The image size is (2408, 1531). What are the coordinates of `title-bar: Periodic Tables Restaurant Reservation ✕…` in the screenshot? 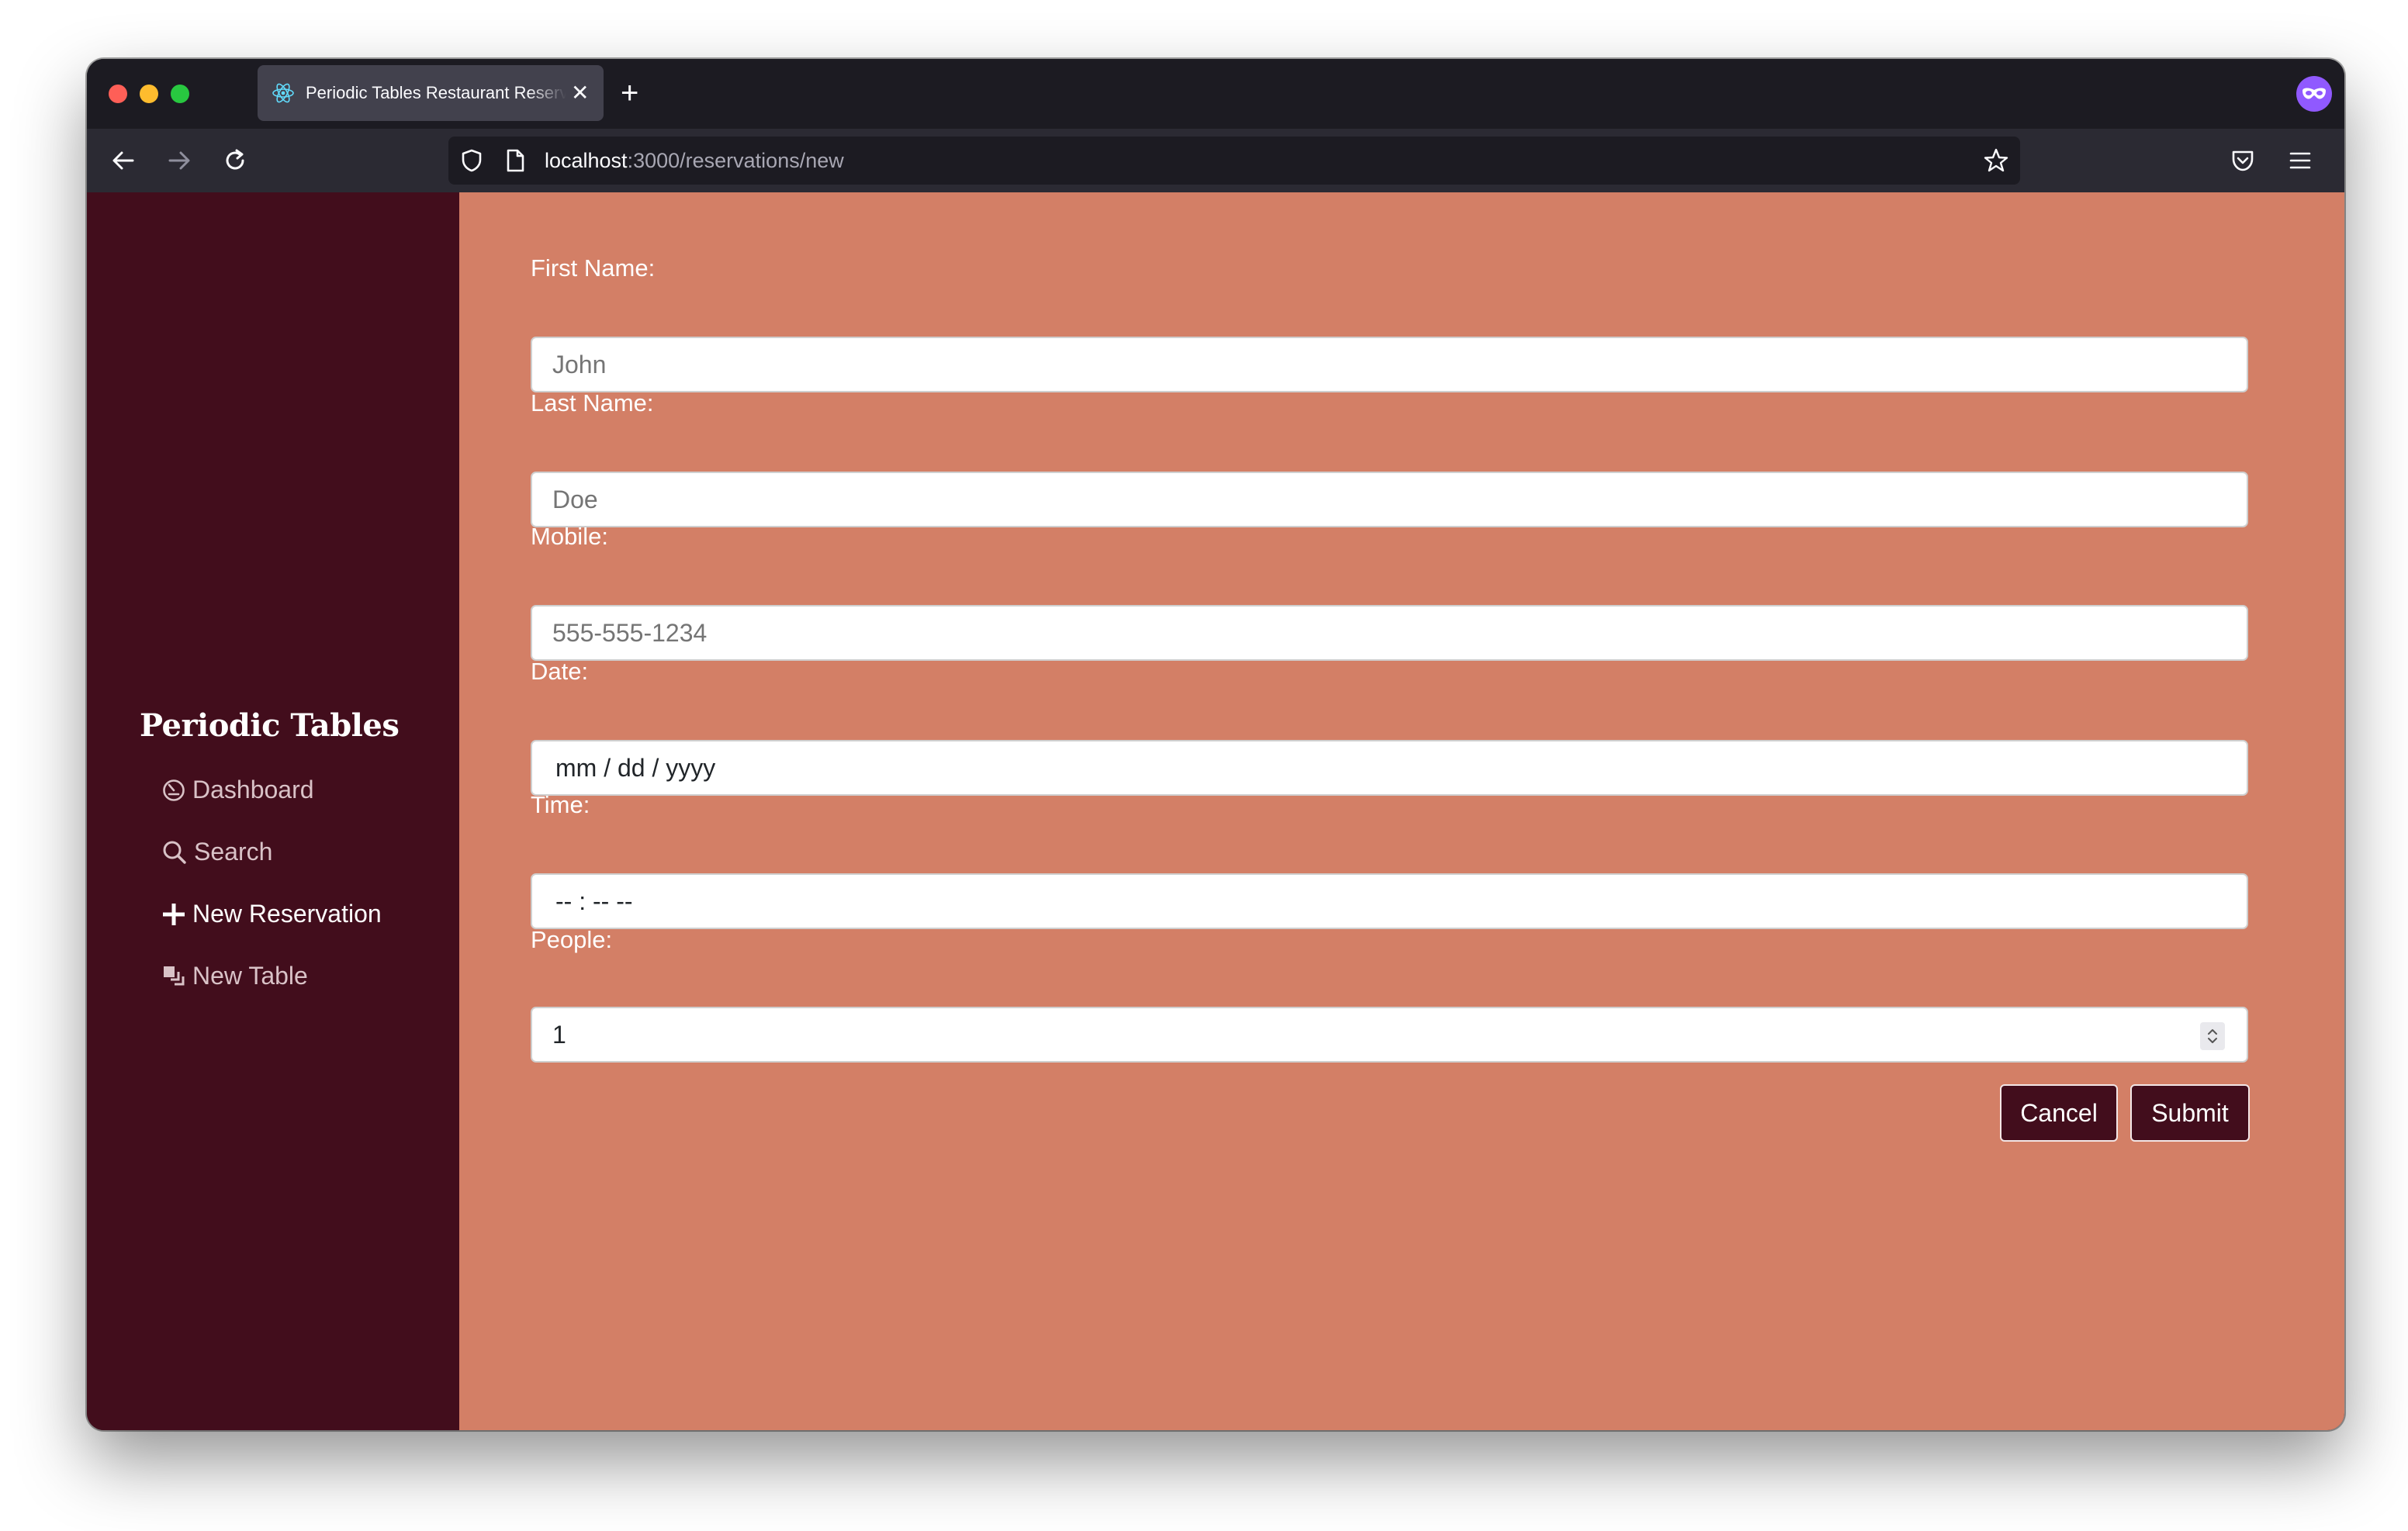 It's located at (1215, 94).